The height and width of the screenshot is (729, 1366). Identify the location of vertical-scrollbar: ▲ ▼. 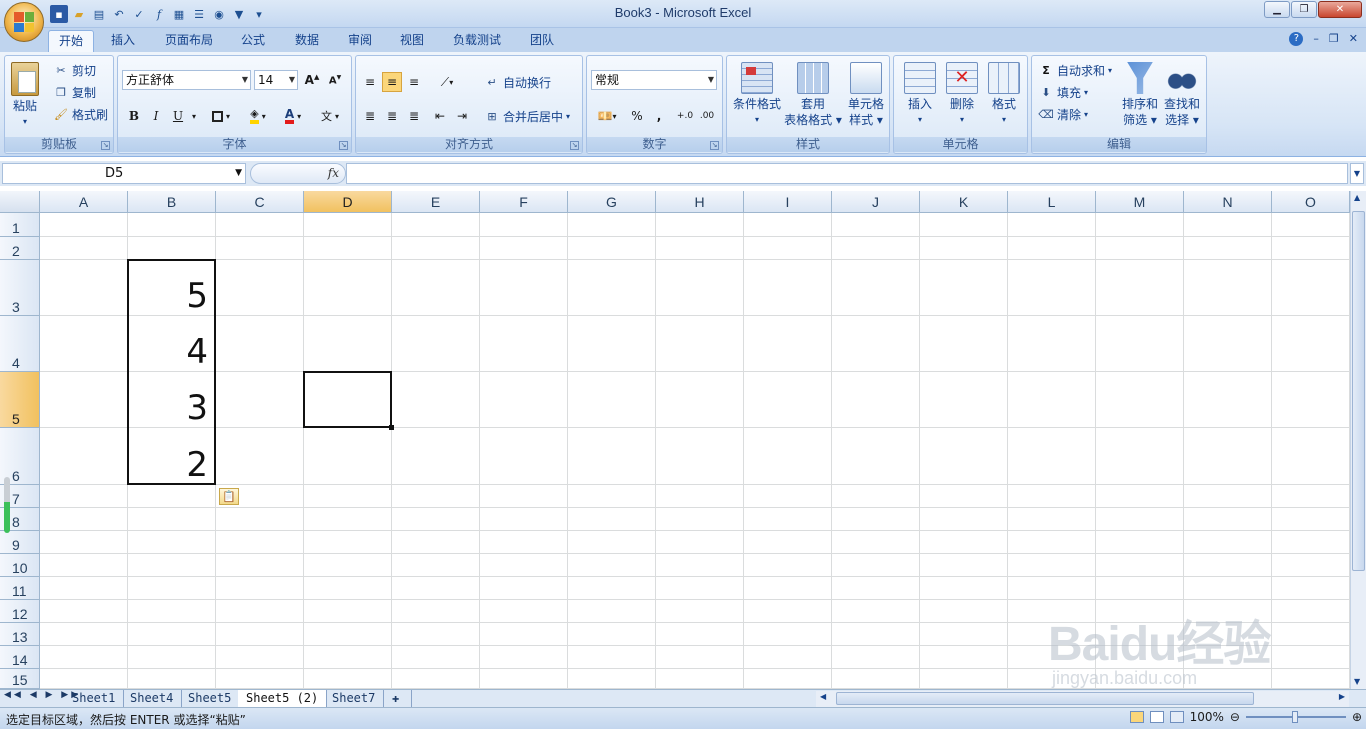
(1358, 440).